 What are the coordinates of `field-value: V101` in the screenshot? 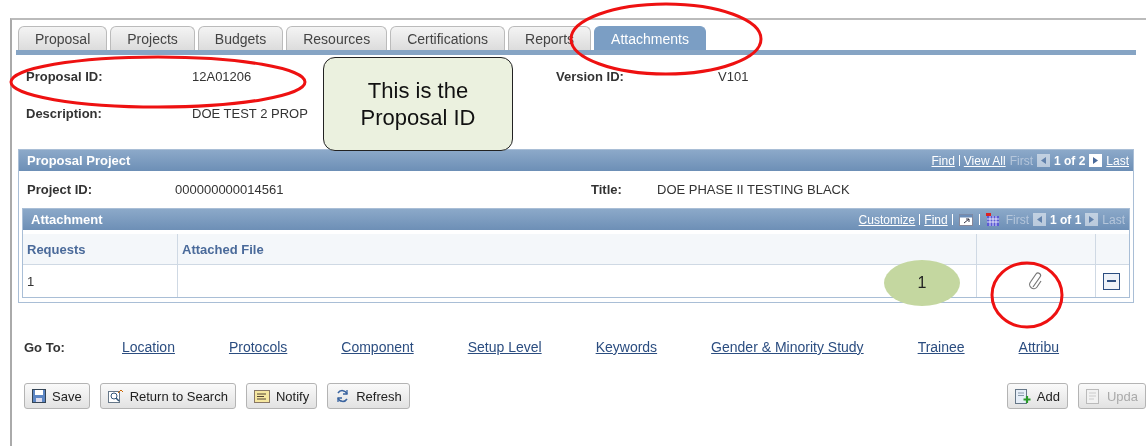 It's located at (733, 76).